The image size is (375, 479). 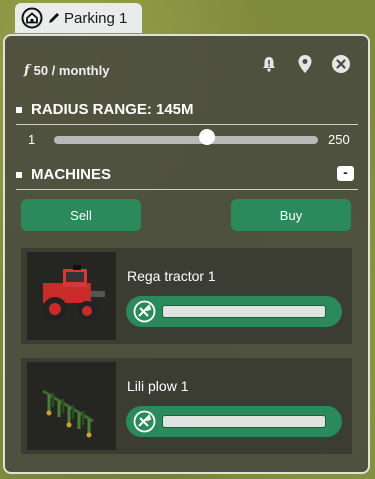 I want to click on machine-name: Rega tractor 1, so click(x=171, y=276).